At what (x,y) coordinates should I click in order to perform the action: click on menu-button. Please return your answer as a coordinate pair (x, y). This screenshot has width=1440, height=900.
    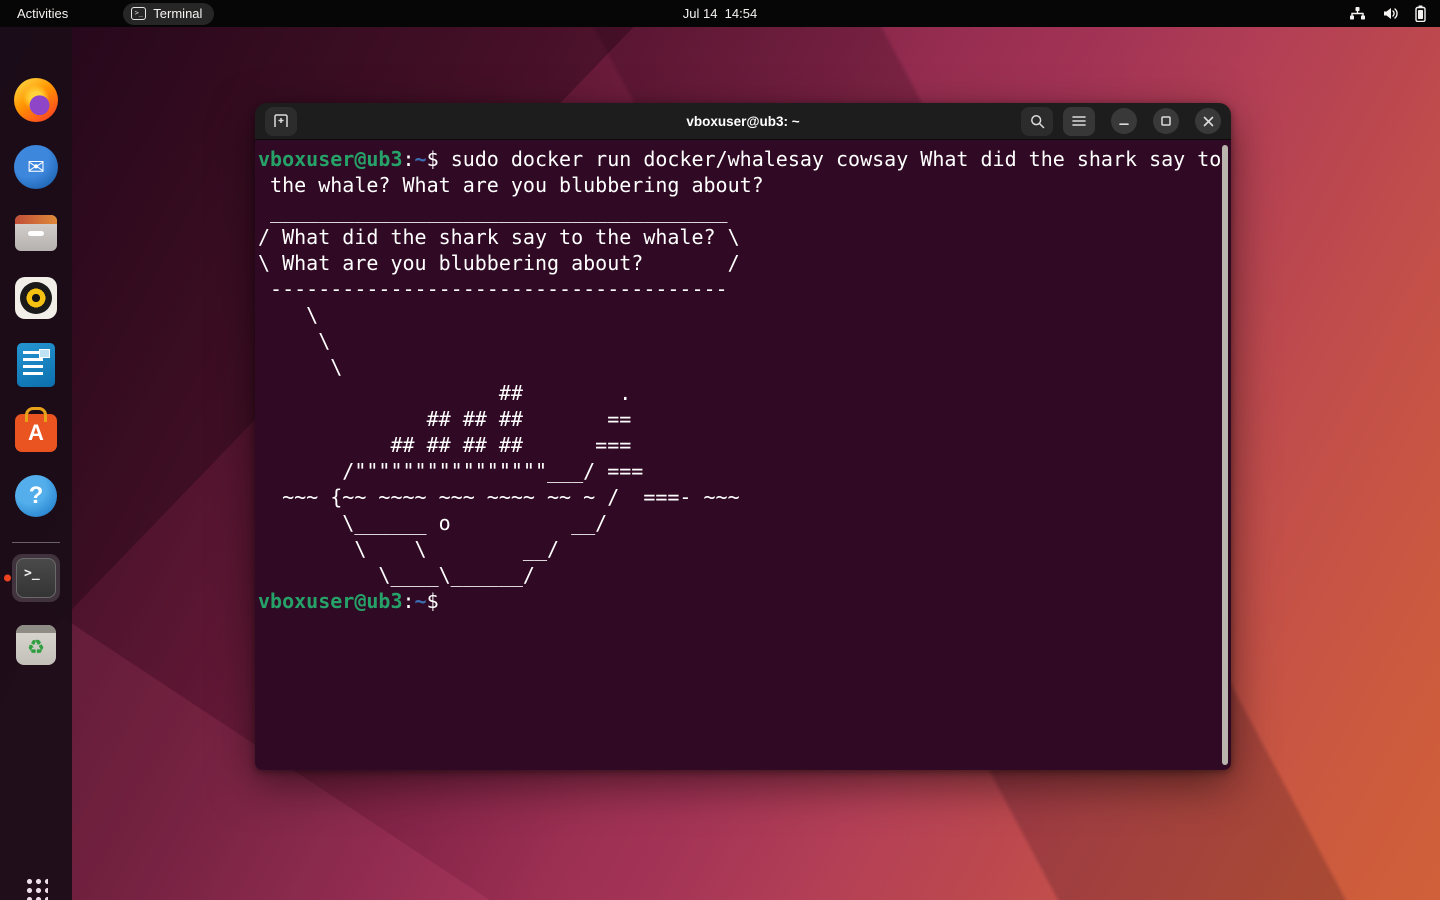
    Looking at the image, I should click on (1079, 121).